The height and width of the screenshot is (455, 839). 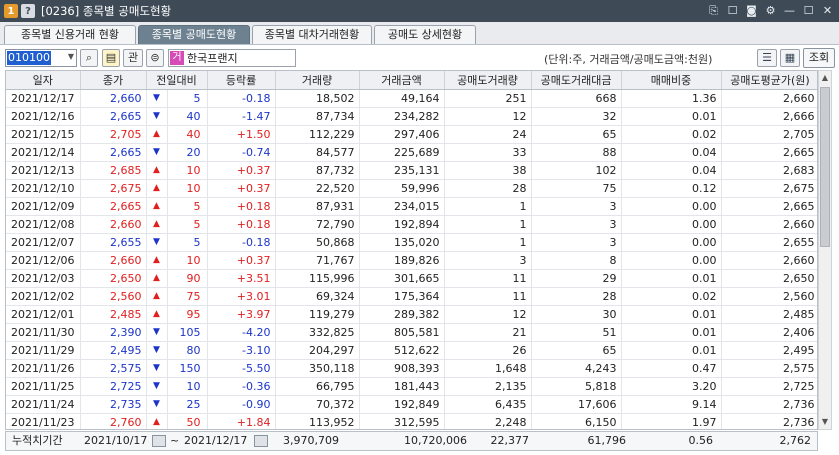 What do you see at coordinates (177, 80) in the screenshot?
I see `col-header-diff: 전일대비` at bounding box center [177, 80].